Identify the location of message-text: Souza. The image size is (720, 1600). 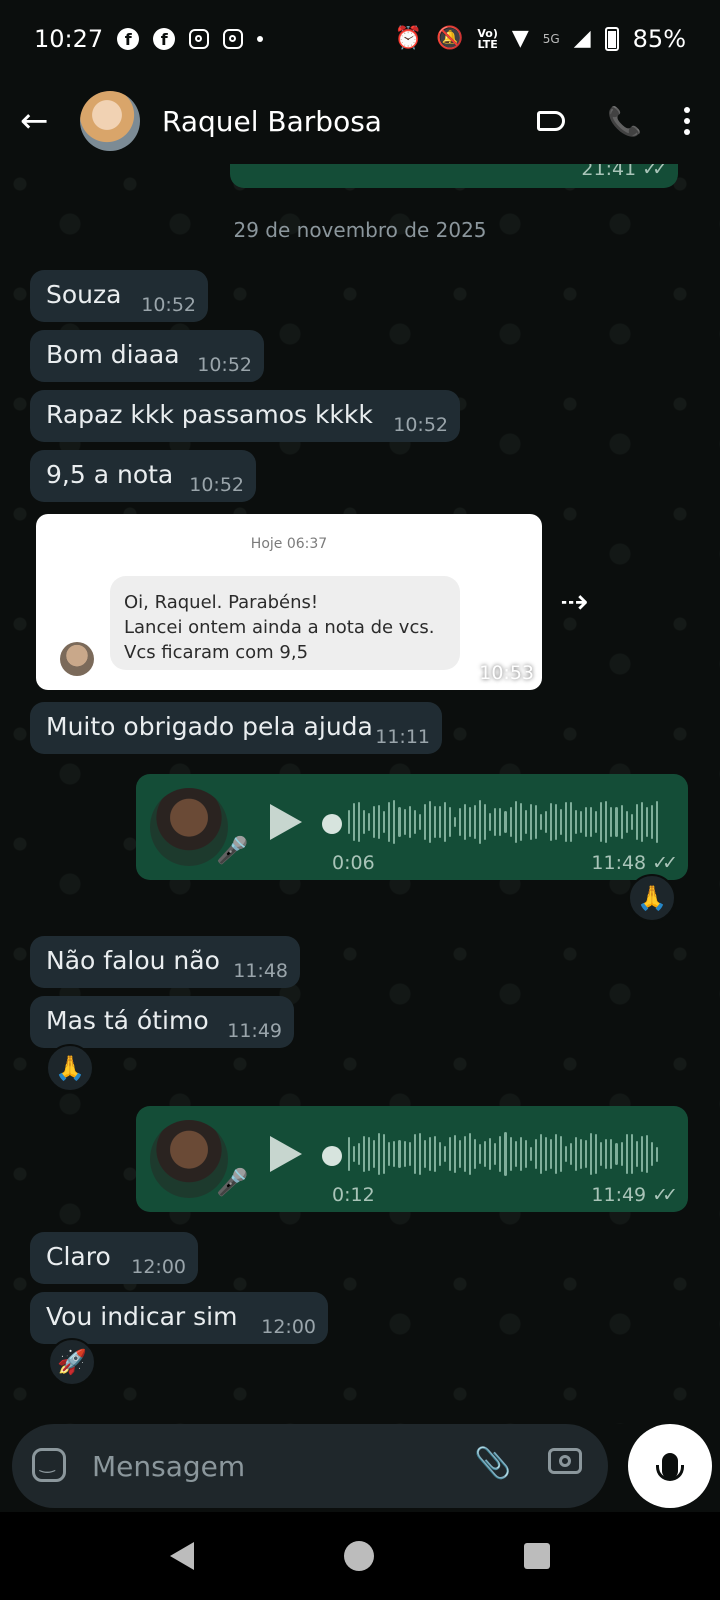
(84, 294).